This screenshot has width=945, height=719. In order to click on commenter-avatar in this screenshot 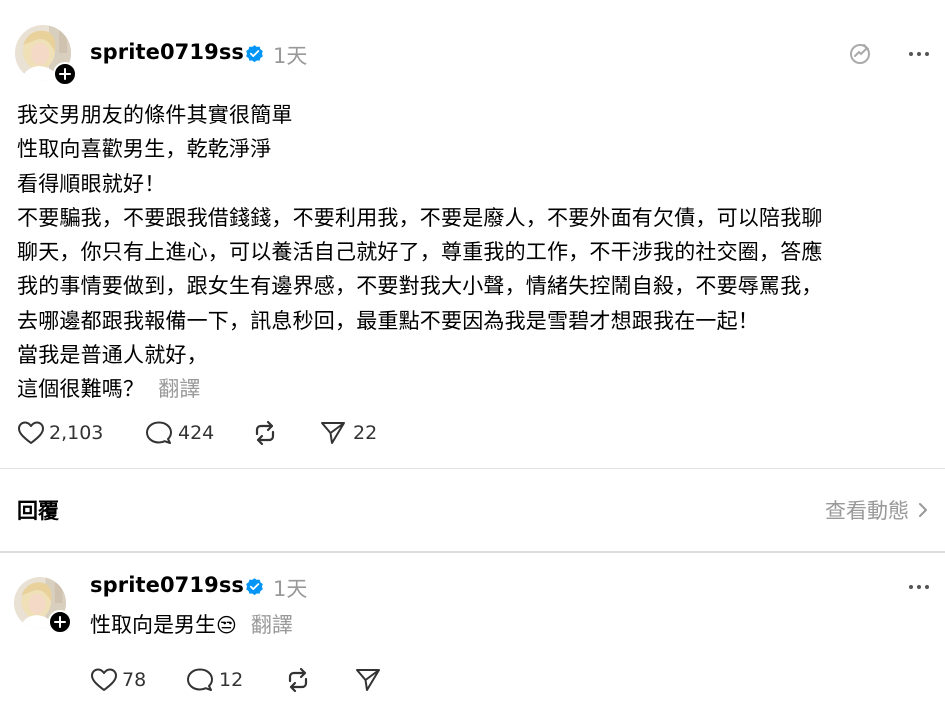, I will do `click(43, 605)`.